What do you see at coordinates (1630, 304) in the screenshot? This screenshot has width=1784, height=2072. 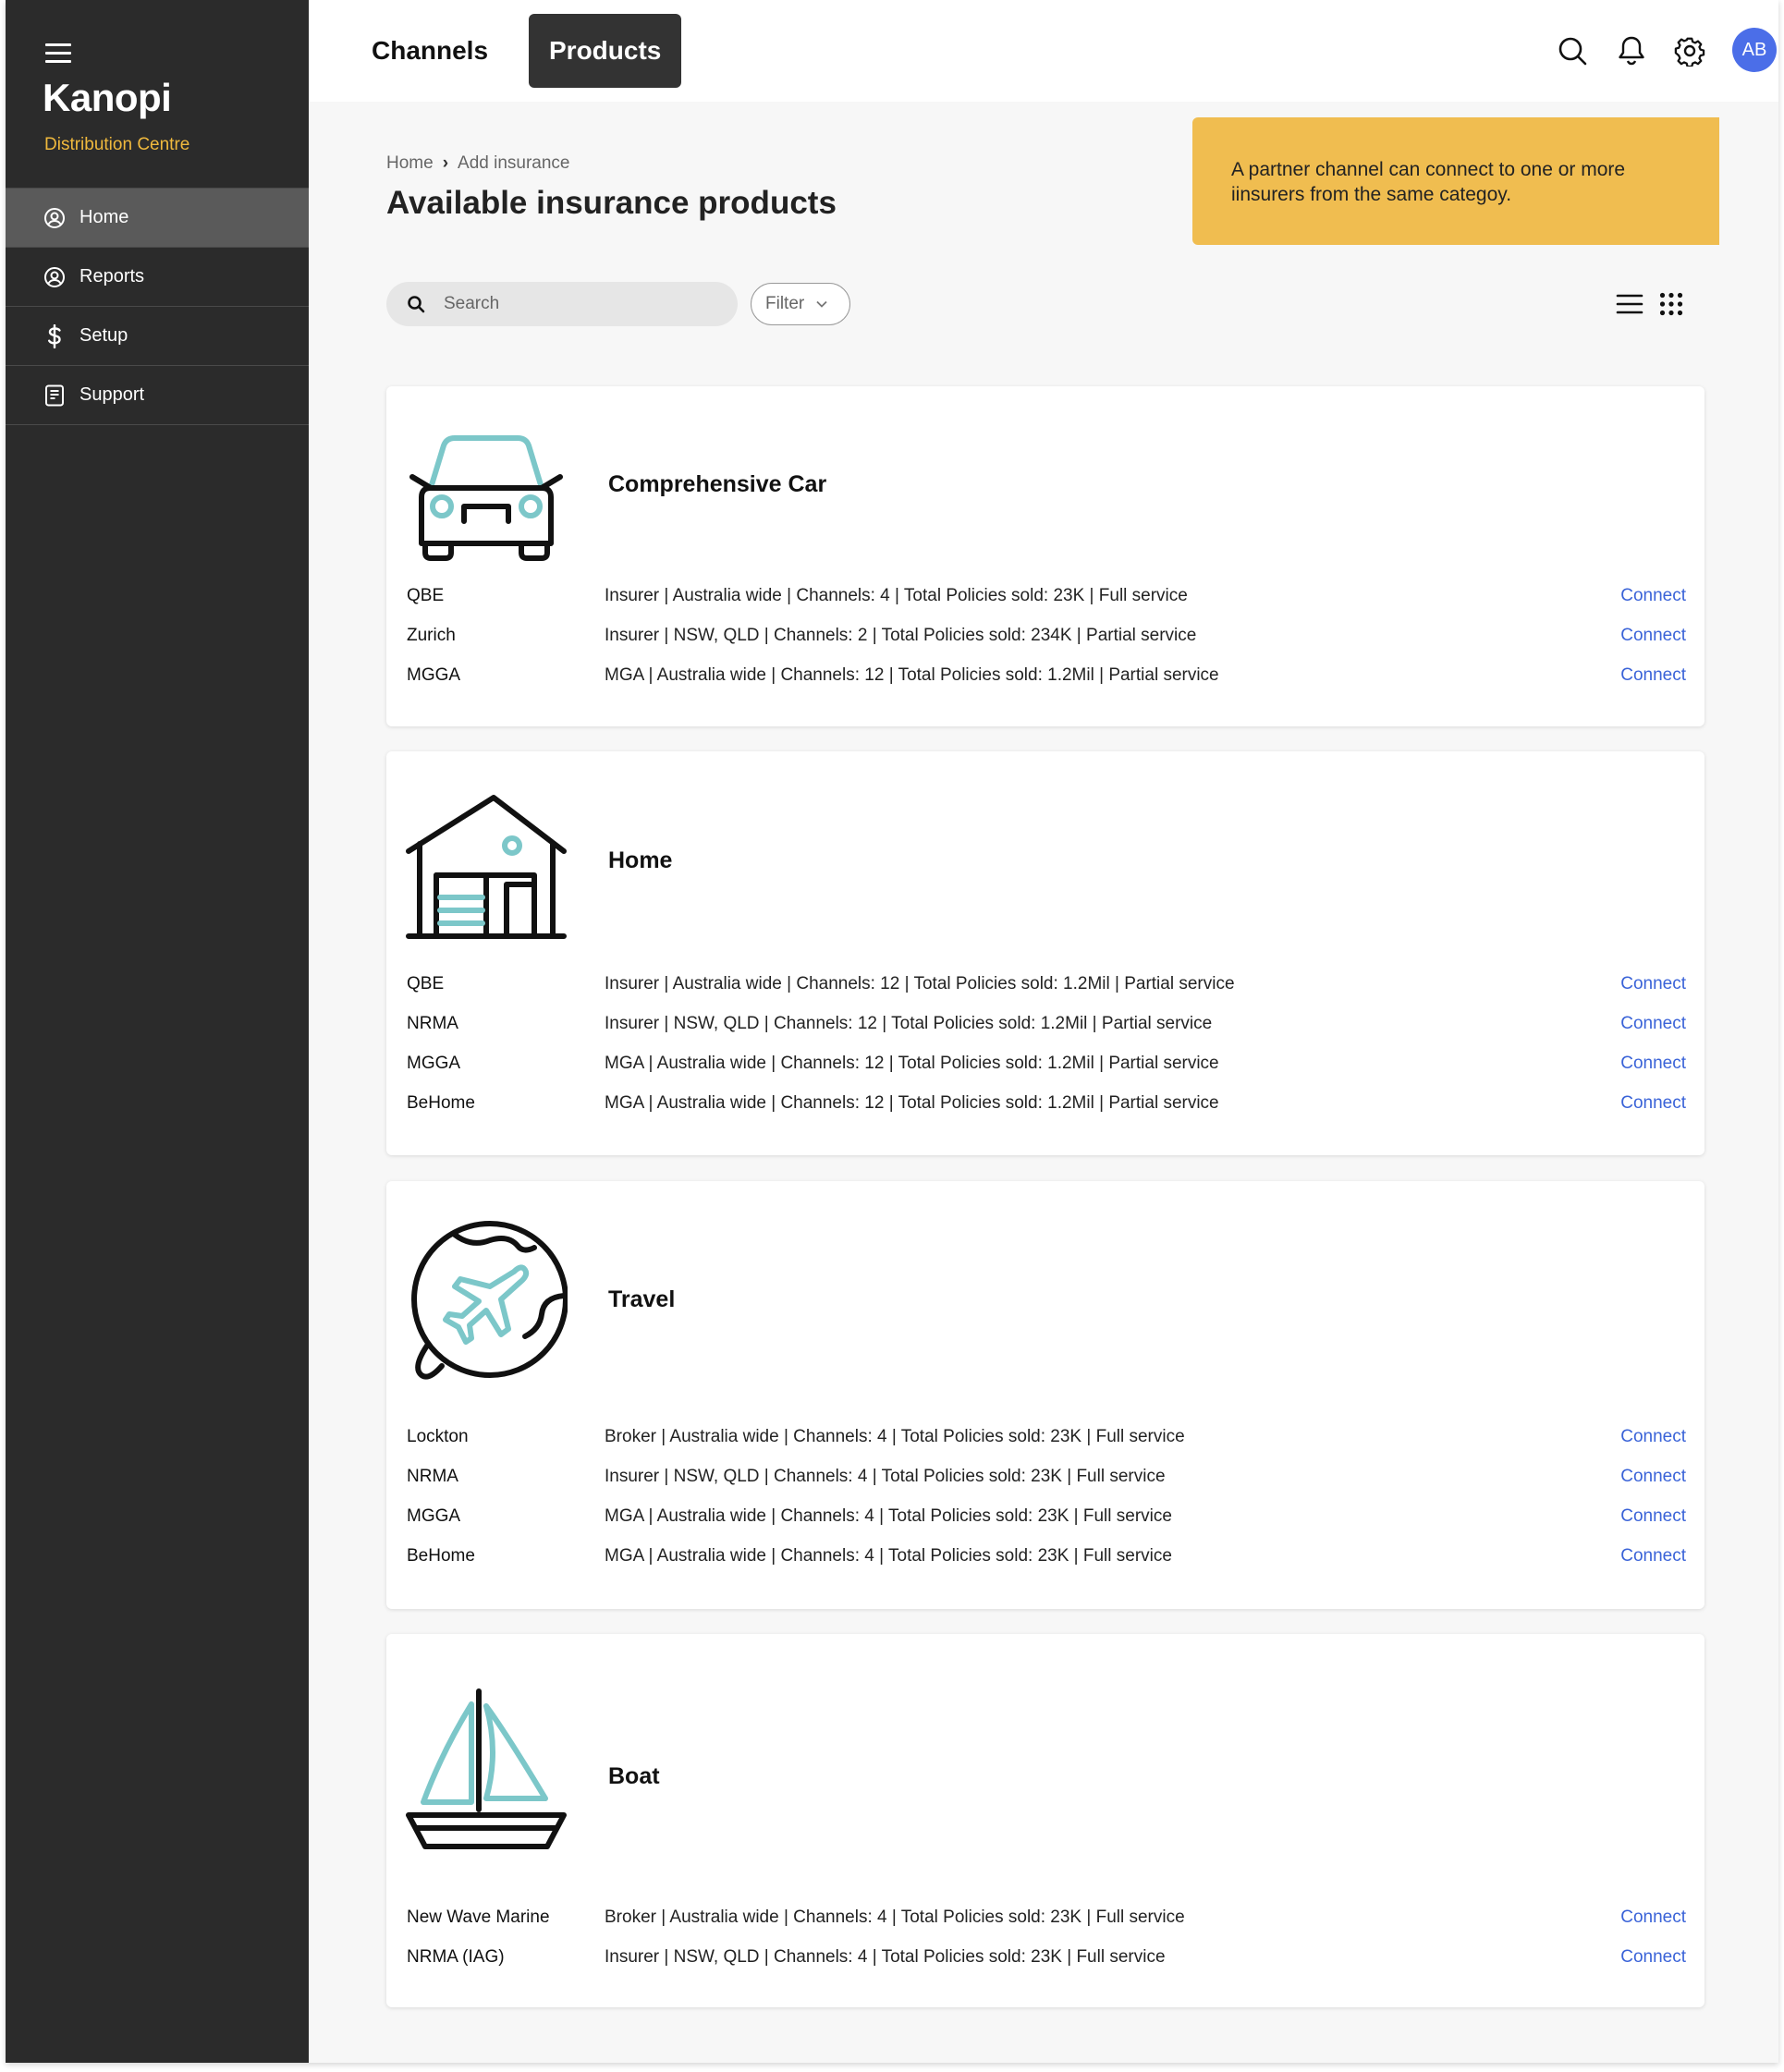 I see `list-view-icon` at bounding box center [1630, 304].